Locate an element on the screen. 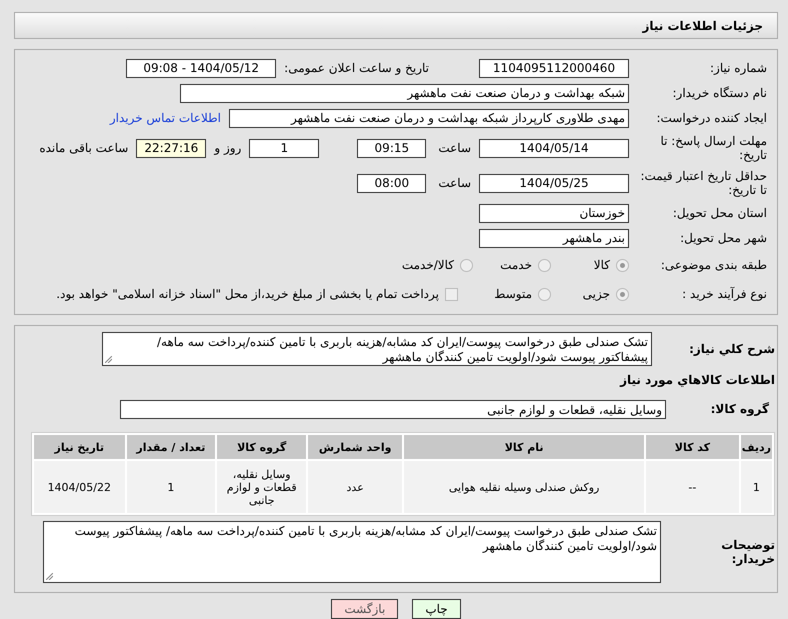 The image size is (788, 619). radio-option: کالا is located at coordinates (594, 265).